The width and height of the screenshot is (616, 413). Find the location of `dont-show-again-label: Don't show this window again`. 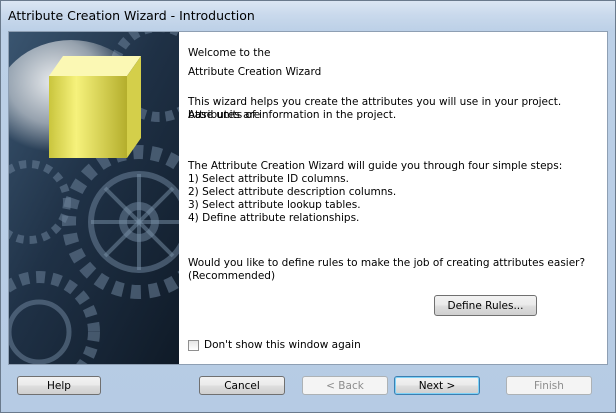

dont-show-again-label: Don't show this window again is located at coordinates (282, 345).